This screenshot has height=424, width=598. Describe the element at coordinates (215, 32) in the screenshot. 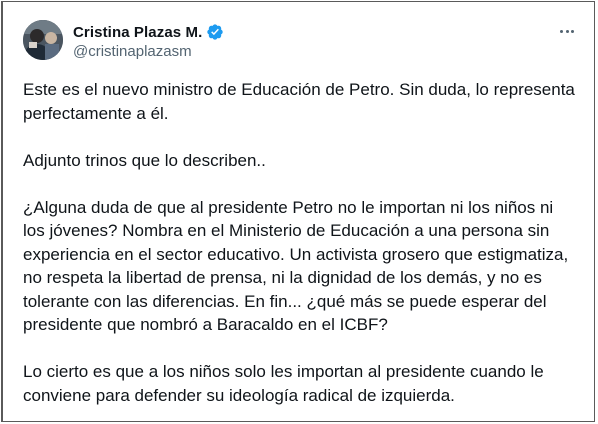

I see `verified-badge-icon` at that location.